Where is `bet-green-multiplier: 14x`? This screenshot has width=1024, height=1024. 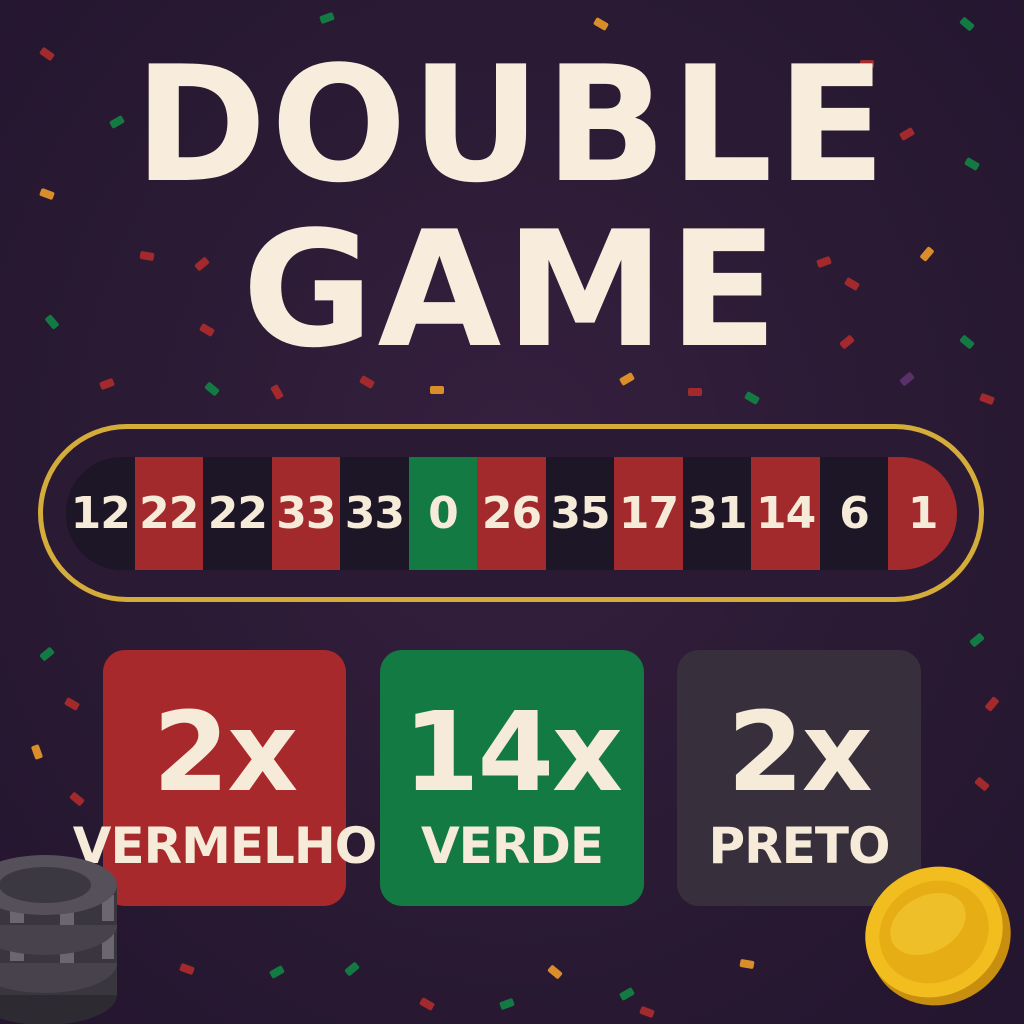
bet-green-multiplier: 14x is located at coordinates (512, 752).